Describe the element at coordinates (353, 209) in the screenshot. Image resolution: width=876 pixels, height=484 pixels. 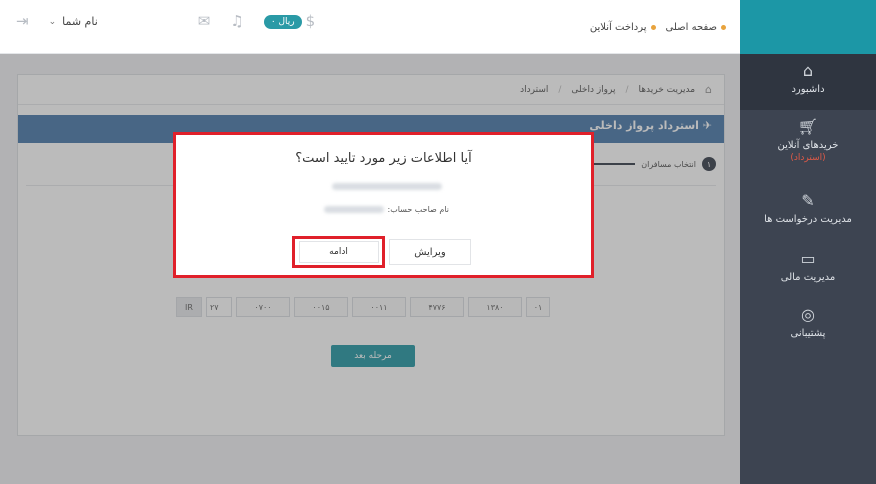
I see `redacted-account-holder` at that location.